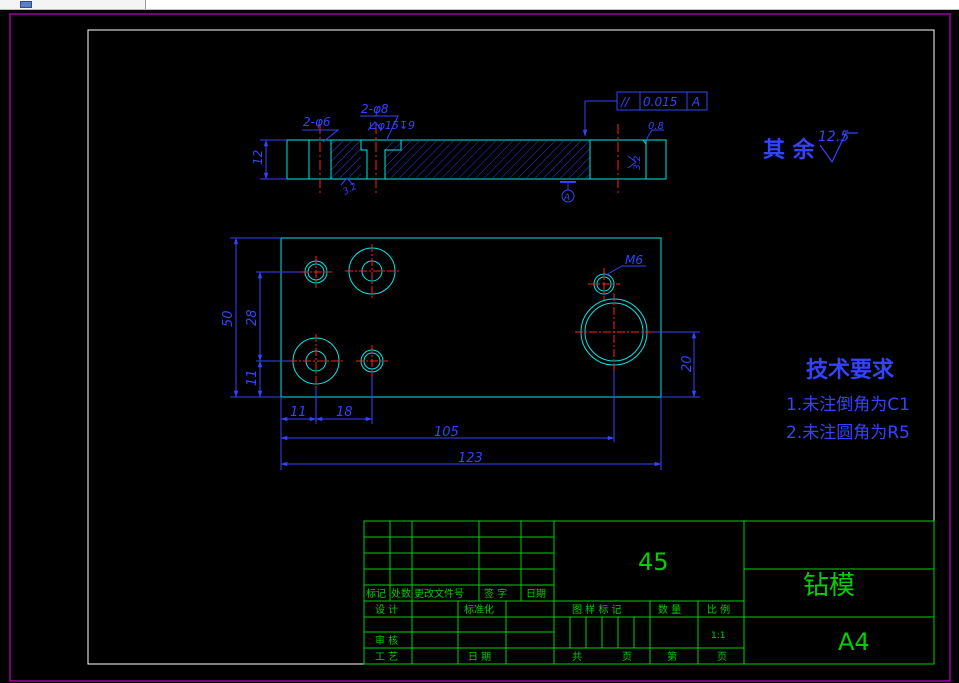 This screenshot has width=959, height=683. I want to click on tb-scale-value: 1:1, so click(718, 636).